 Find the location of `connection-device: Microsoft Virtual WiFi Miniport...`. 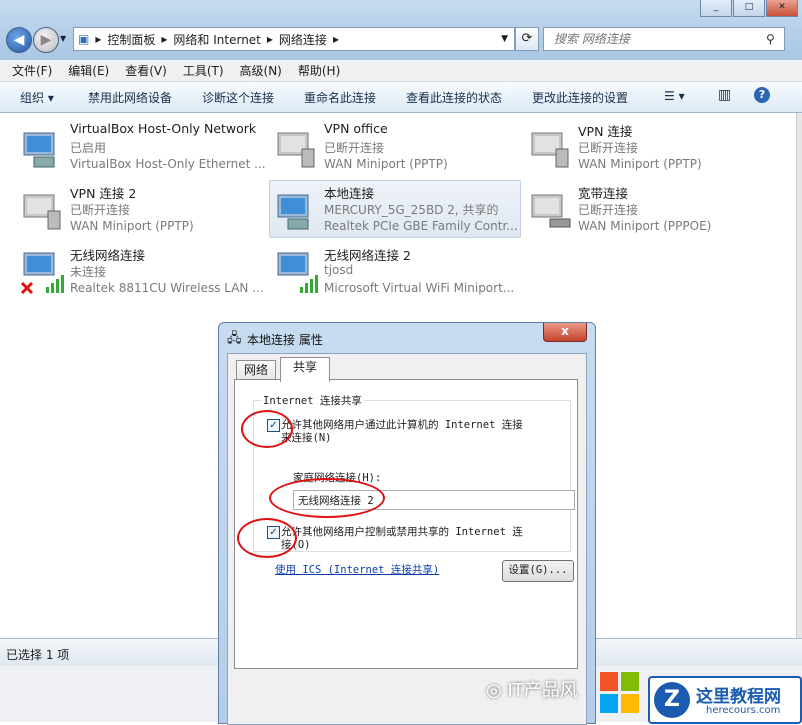

connection-device: Microsoft Virtual WiFi Miniport... is located at coordinates (419, 288).